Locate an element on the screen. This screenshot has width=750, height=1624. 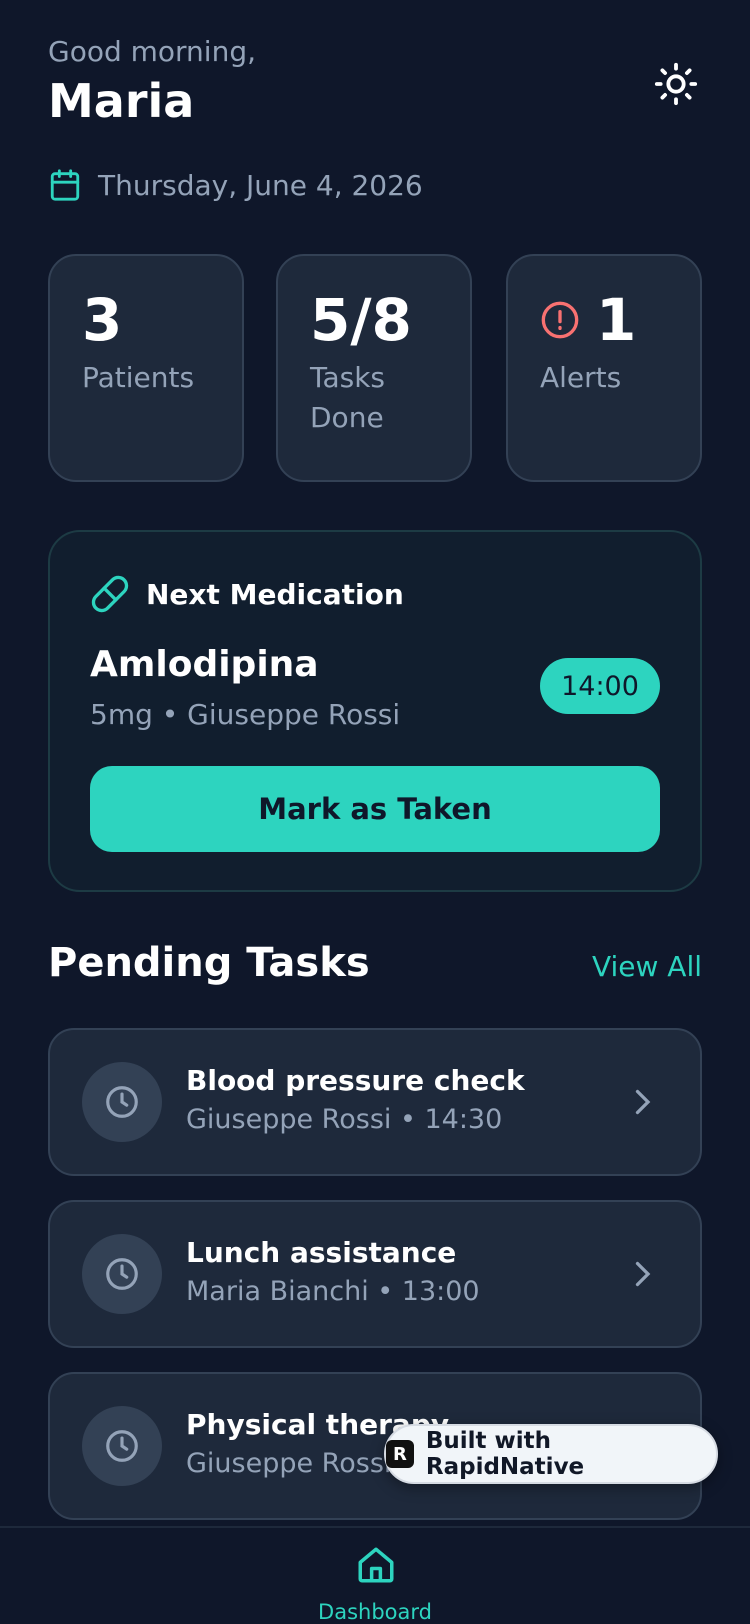
stat-label: Tasks Done is located at coordinates (348, 397).